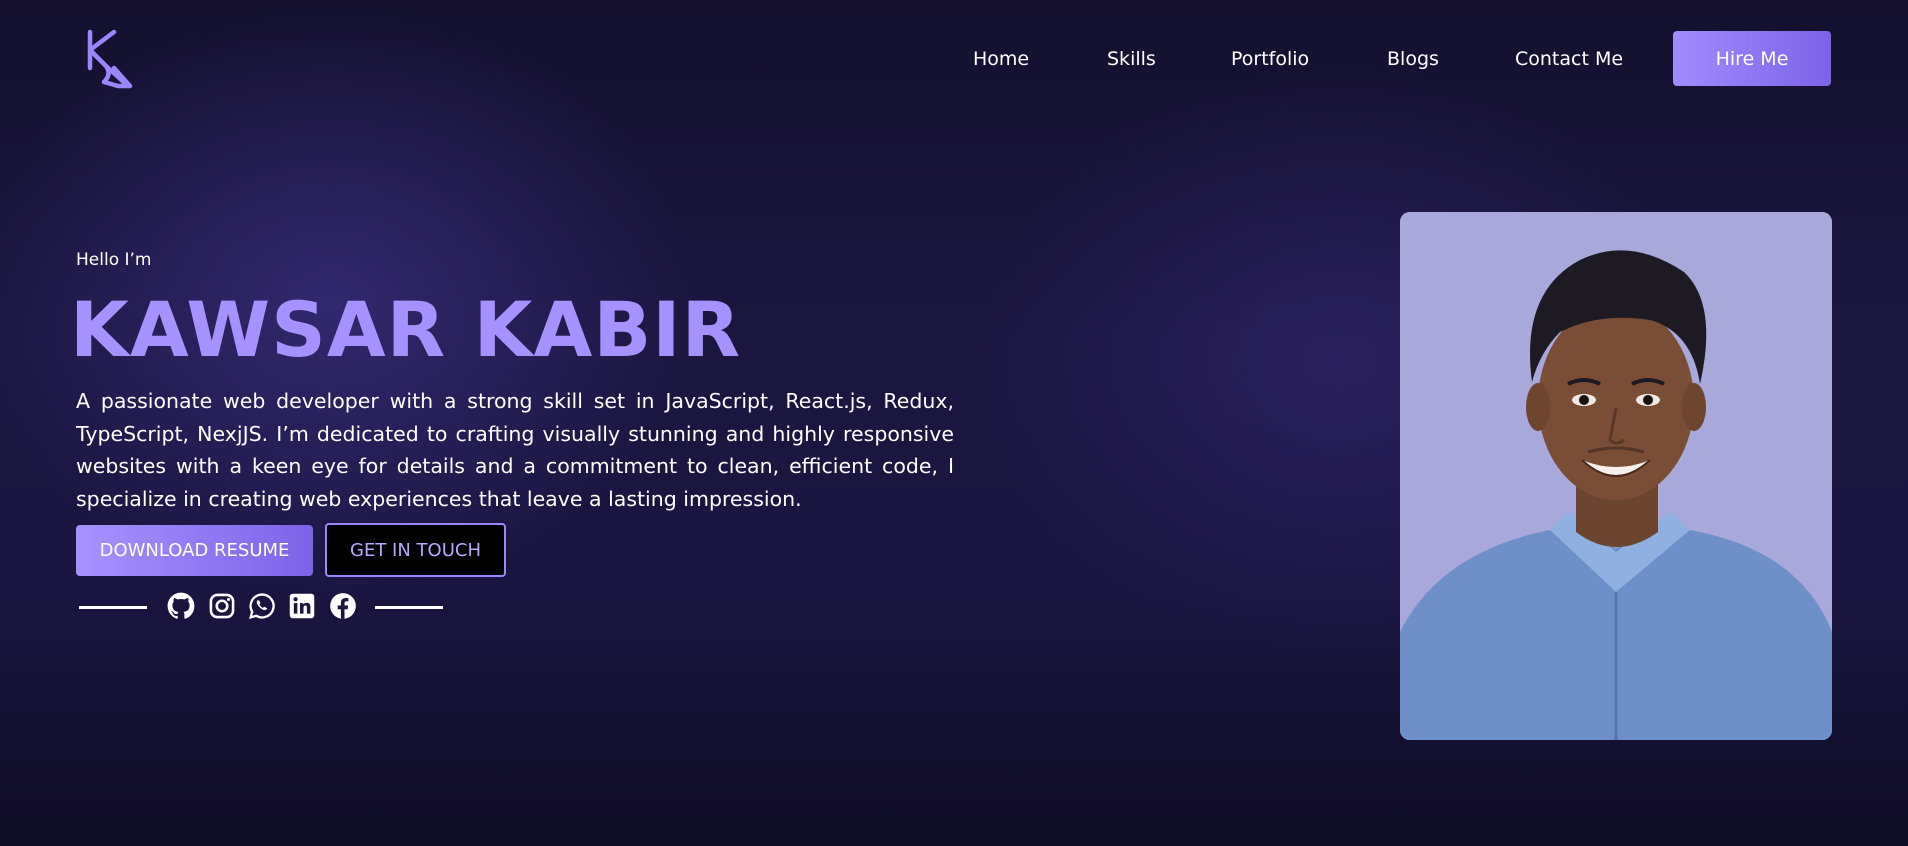  I want to click on greeting-text: Hello I’m, so click(114, 260).